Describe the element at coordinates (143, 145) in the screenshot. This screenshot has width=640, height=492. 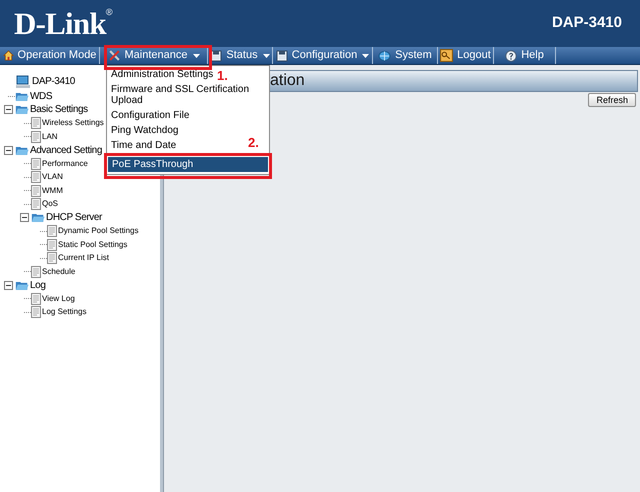
I see `menu-item: Time and Date` at that location.